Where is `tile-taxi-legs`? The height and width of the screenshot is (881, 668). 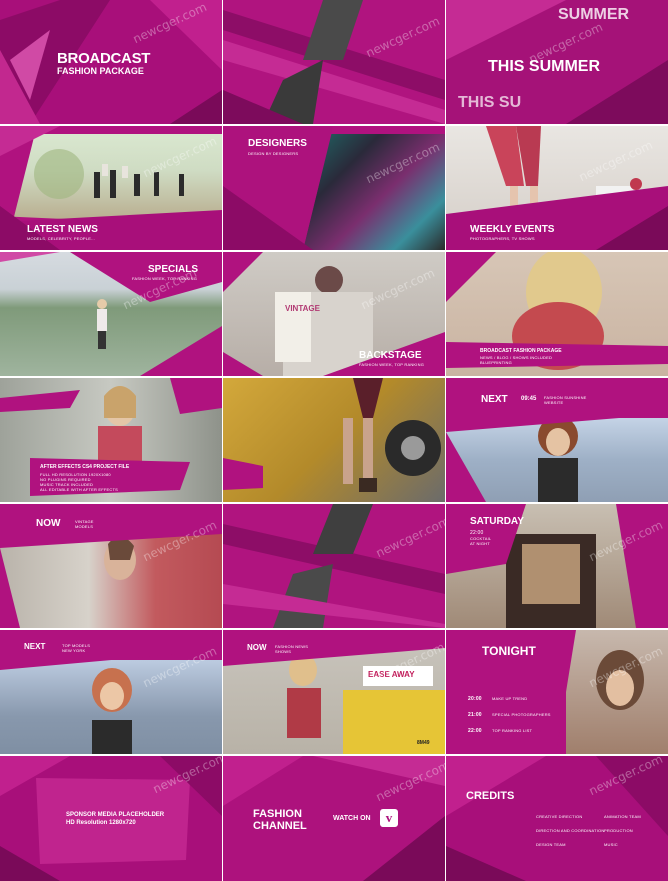
tile-taxi-legs is located at coordinates (334, 440).